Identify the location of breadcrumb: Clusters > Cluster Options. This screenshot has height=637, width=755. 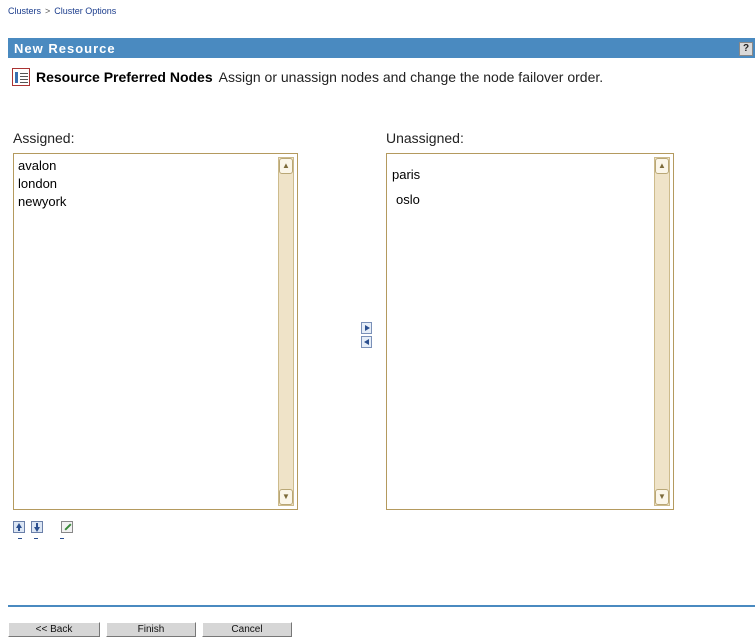
(62, 11).